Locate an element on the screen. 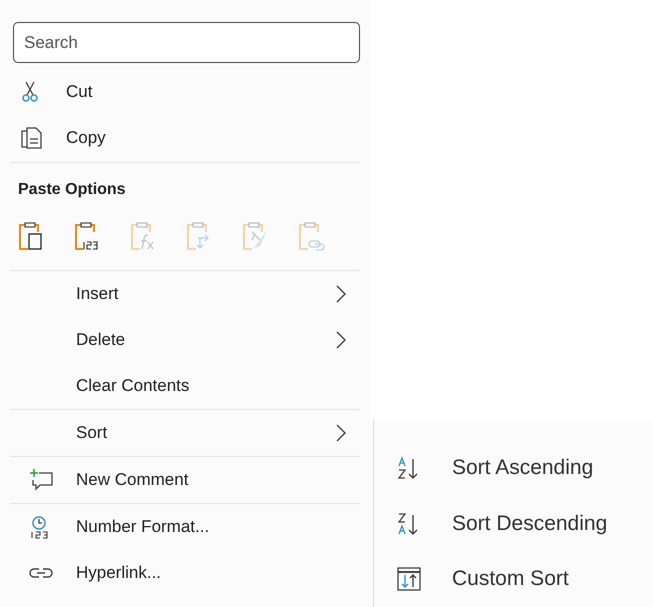  menu-item: Clear Contents is located at coordinates (185, 386).